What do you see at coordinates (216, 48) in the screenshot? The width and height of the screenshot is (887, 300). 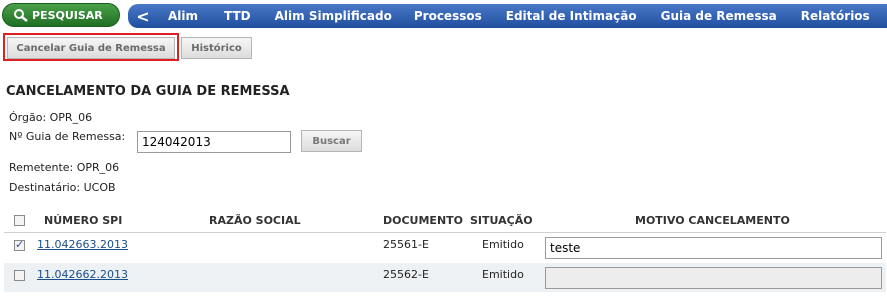 I see `tab-historico: Histórico` at bounding box center [216, 48].